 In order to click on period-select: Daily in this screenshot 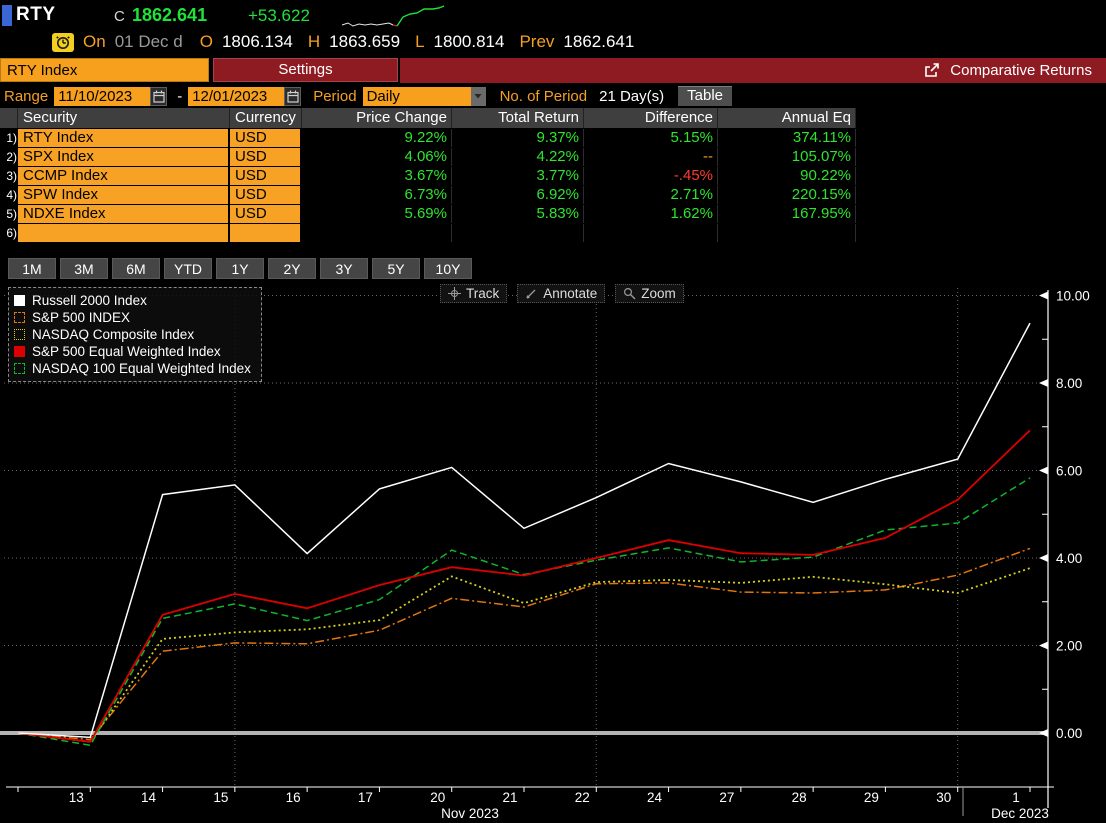, I will do `click(416, 96)`.